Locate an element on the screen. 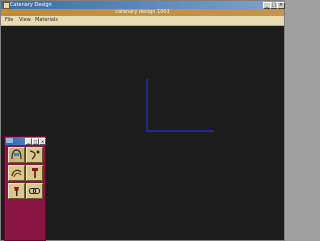  tool-palette: _ □ × is located at coordinates (25, 188).